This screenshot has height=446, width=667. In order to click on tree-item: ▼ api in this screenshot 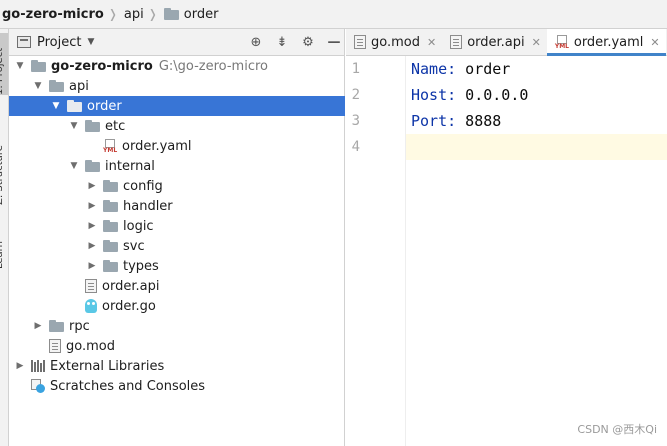, I will do `click(177, 86)`.